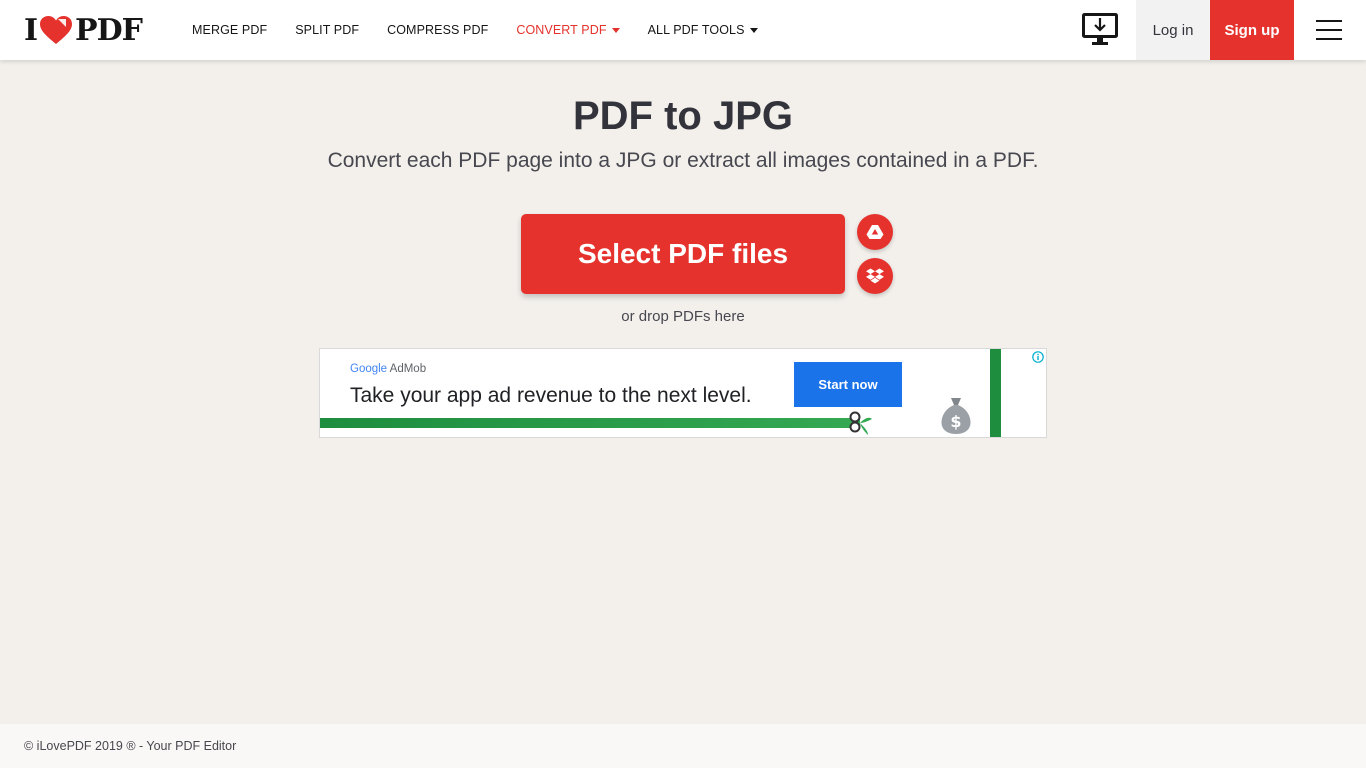  I want to click on logo-text-pdf: PDF, so click(109, 30).